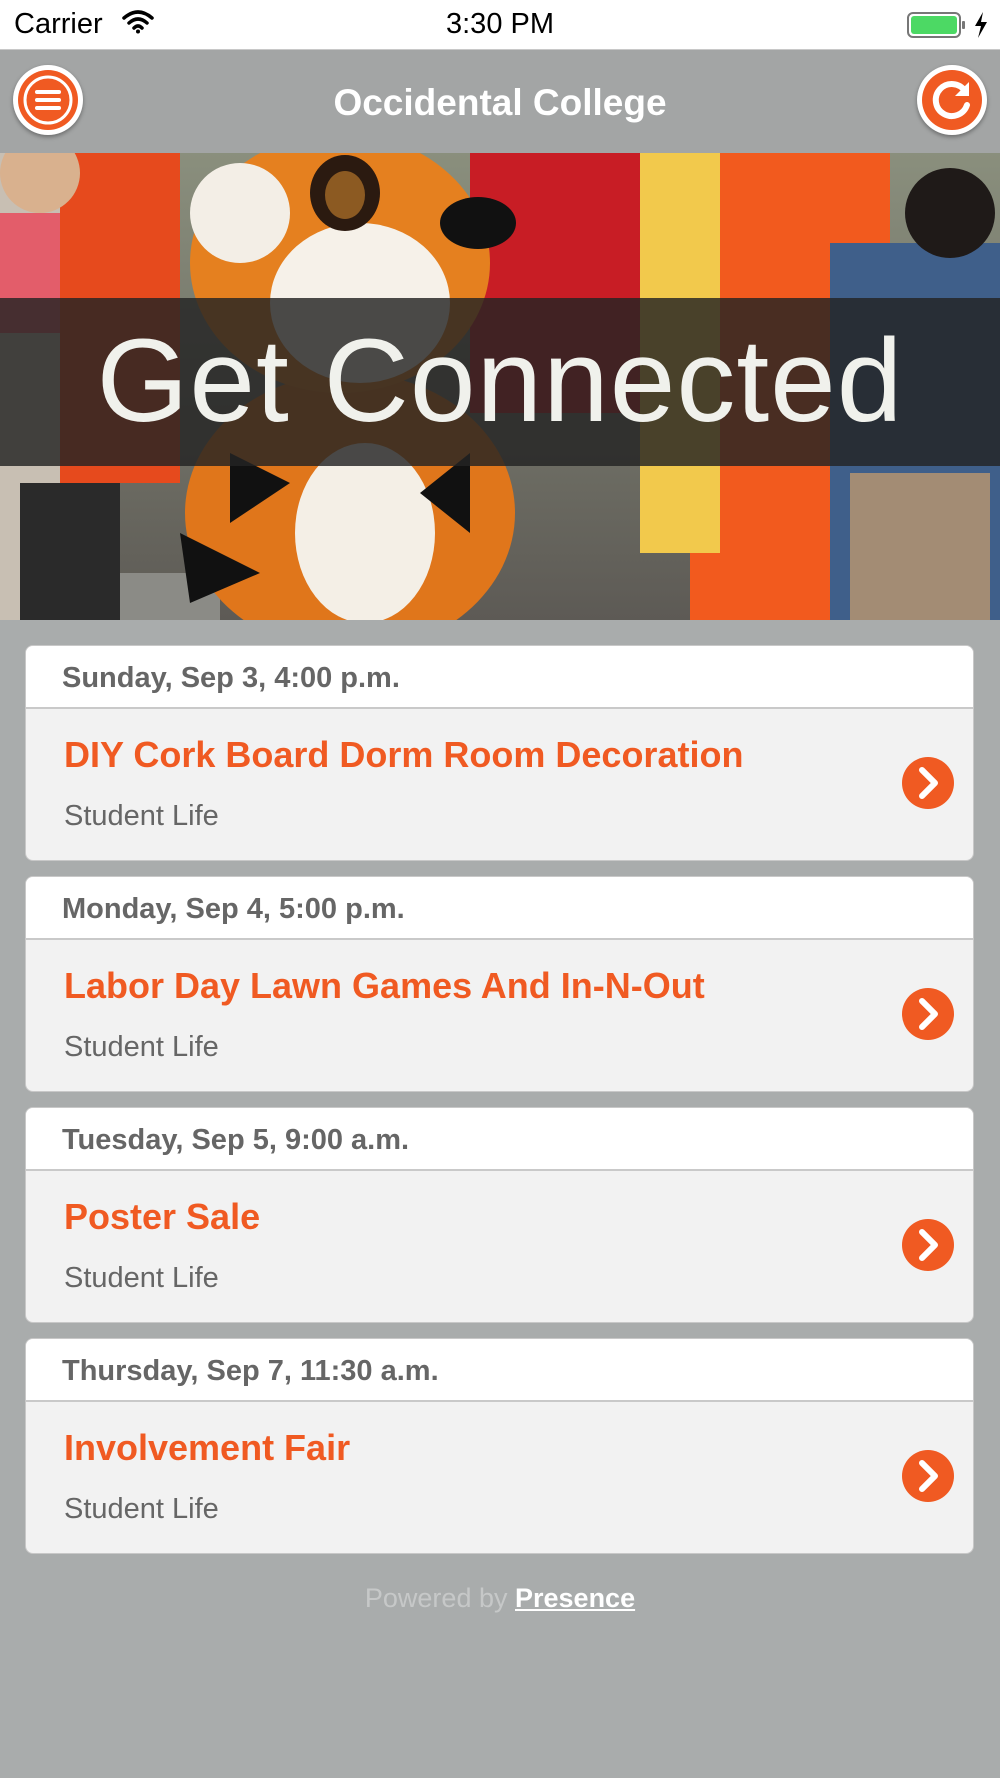 The image size is (1000, 1778). Describe the element at coordinates (162, 1217) in the screenshot. I see `event-title: Poster Sale` at that location.